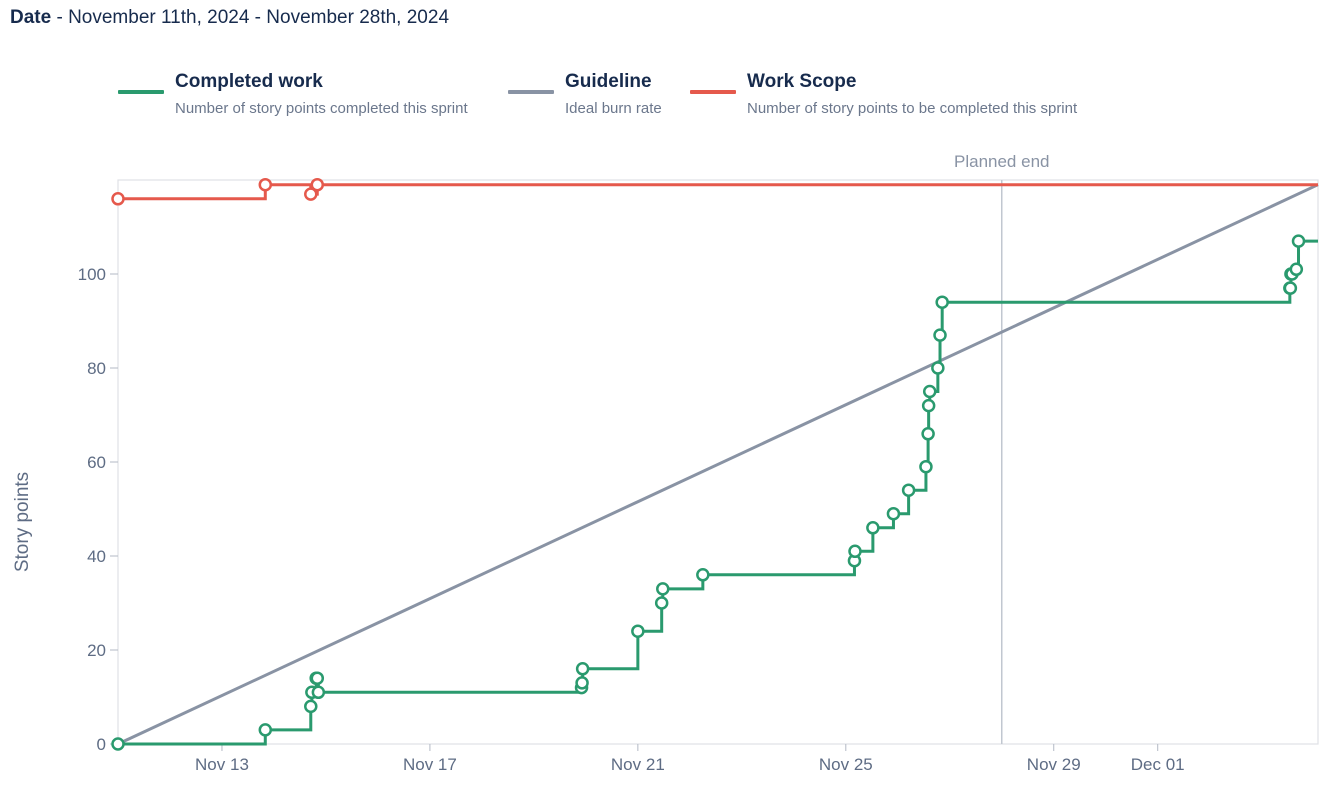 The width and height of the screenshot is (1340, 786). Describe the element at coordinates (1158, 764) in the screenshot. I see `x-tick-label: Dec 01` at that location.